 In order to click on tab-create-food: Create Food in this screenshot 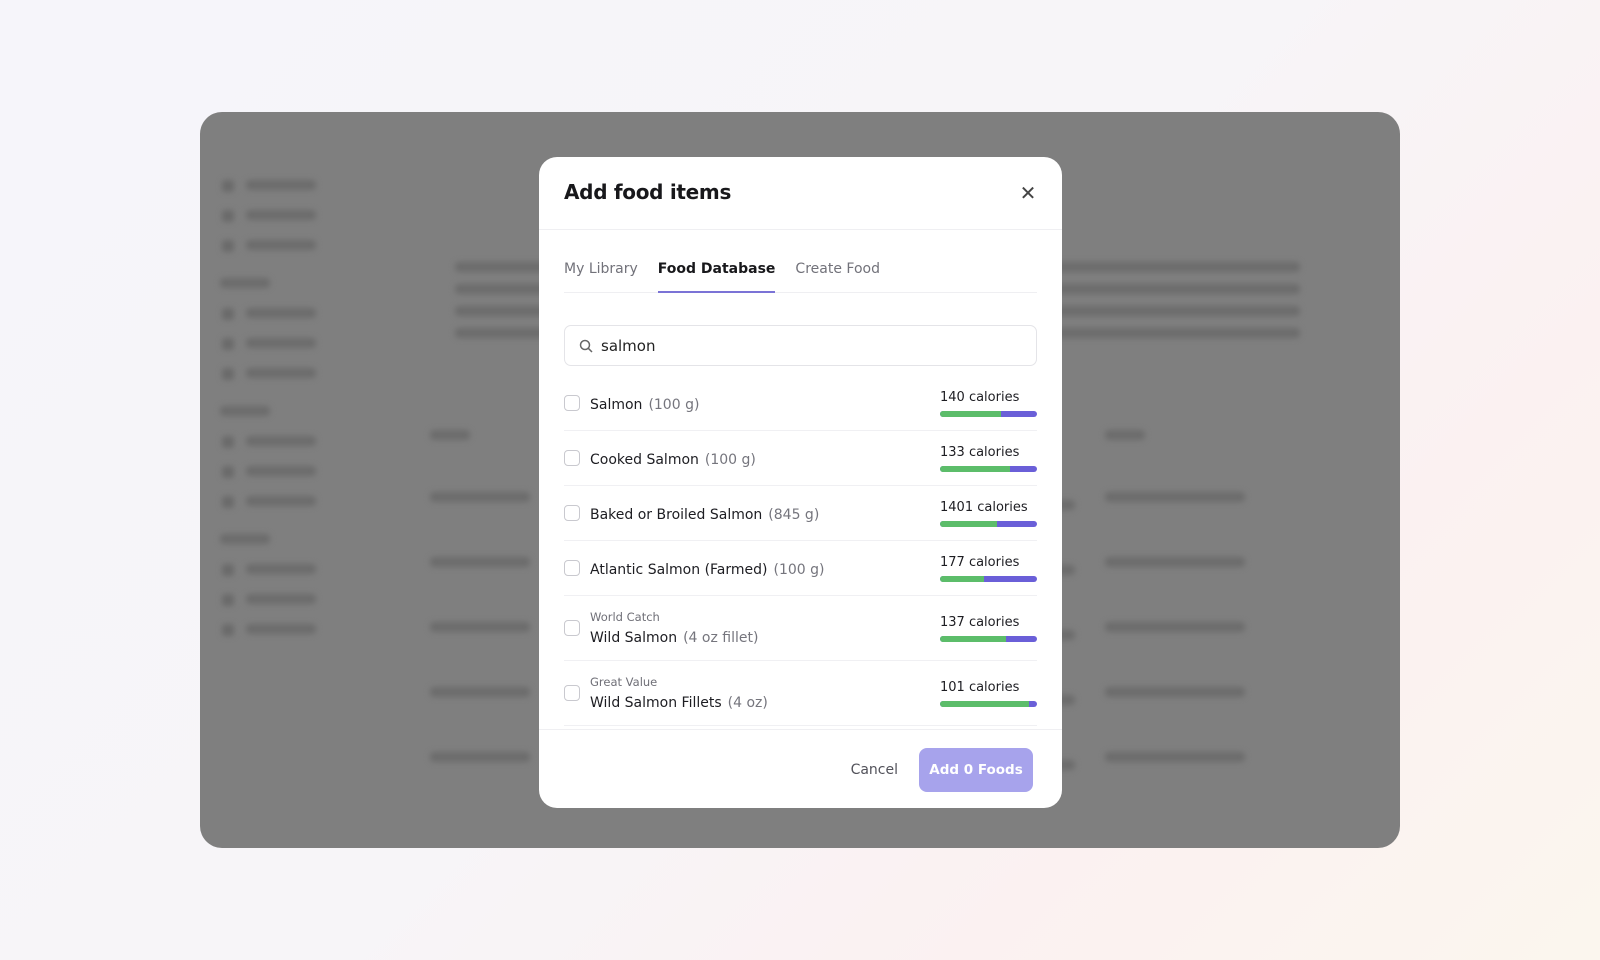, I will do `click(837, 273)`.